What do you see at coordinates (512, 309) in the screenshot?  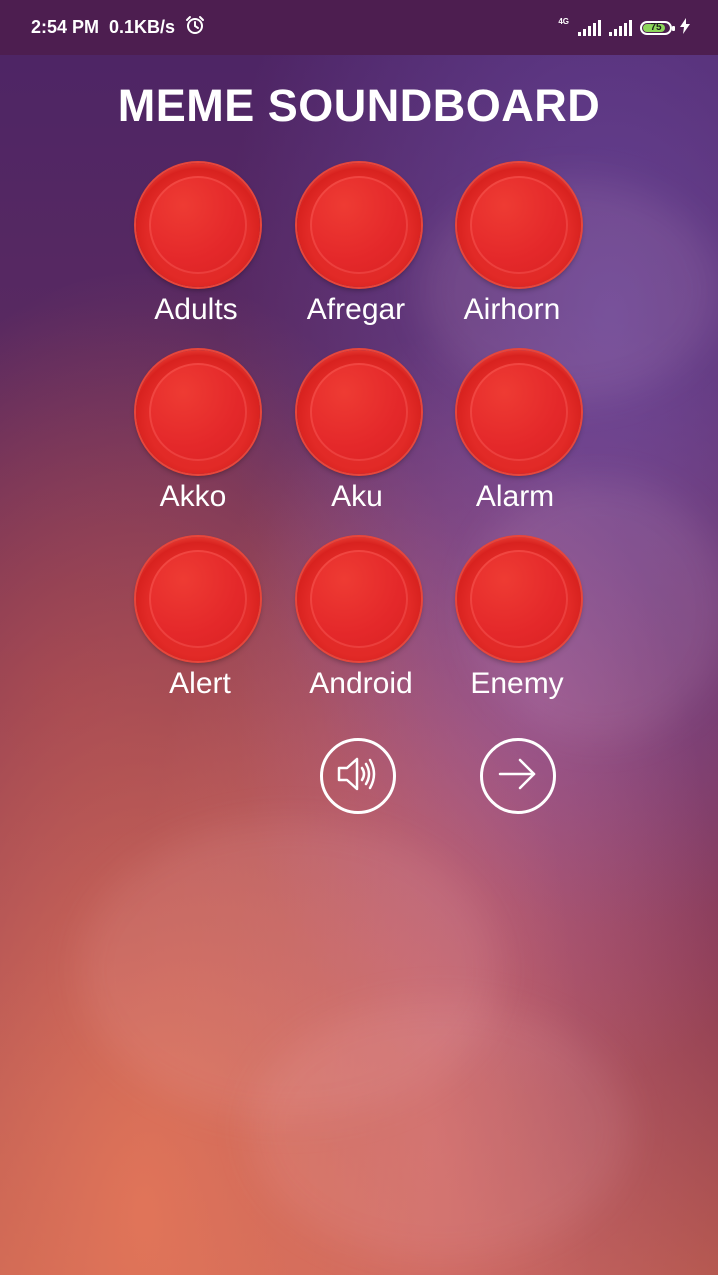 I see `sound-label: Airhorn` at bounding box center [512, 309].